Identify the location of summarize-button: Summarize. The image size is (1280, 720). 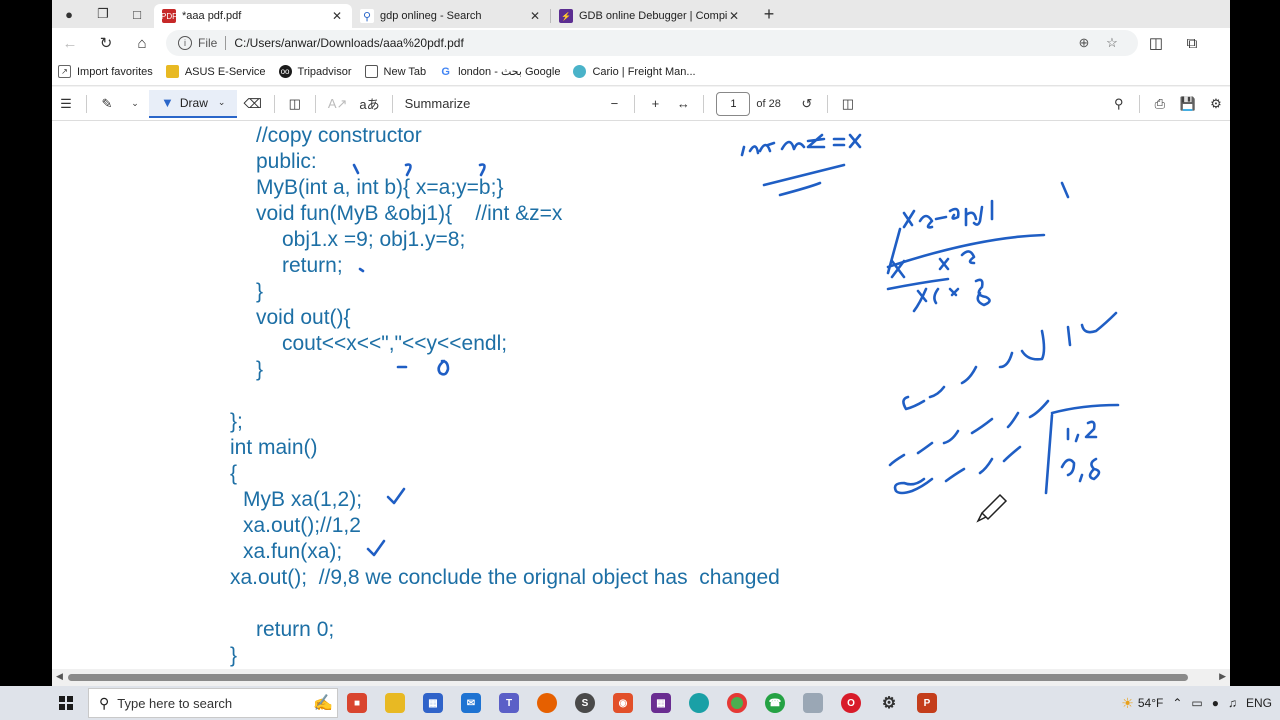
(438, 104).